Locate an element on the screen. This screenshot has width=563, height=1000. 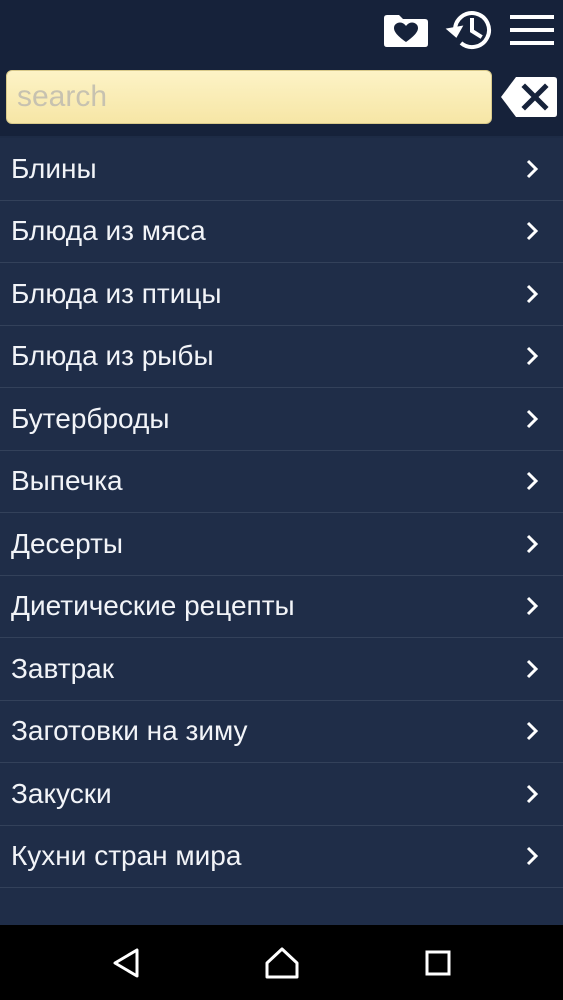
history-icon is located at coordinates (468, 30).